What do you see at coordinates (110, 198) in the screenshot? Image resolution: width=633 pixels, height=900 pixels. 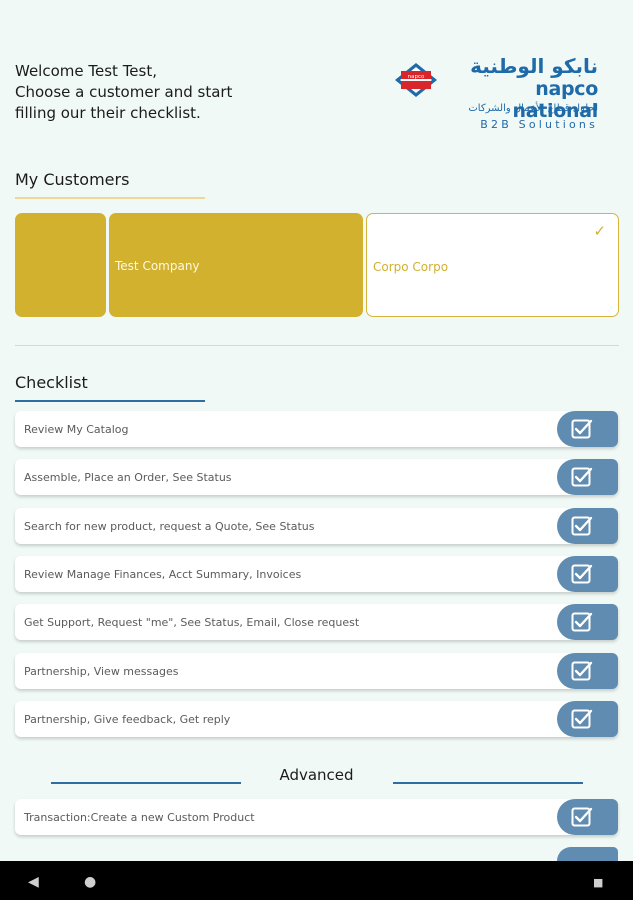 I see `my-customers-underline` at bounding box center [110, 198].